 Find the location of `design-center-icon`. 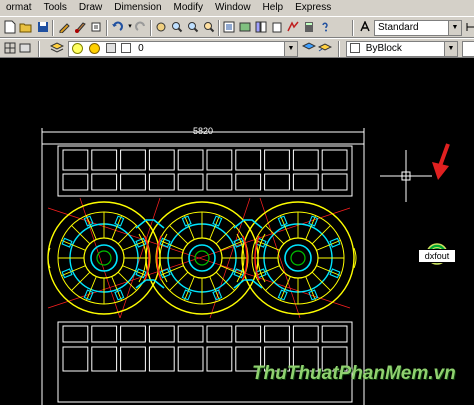

design-center-icon is located at coordinates (245, 27).